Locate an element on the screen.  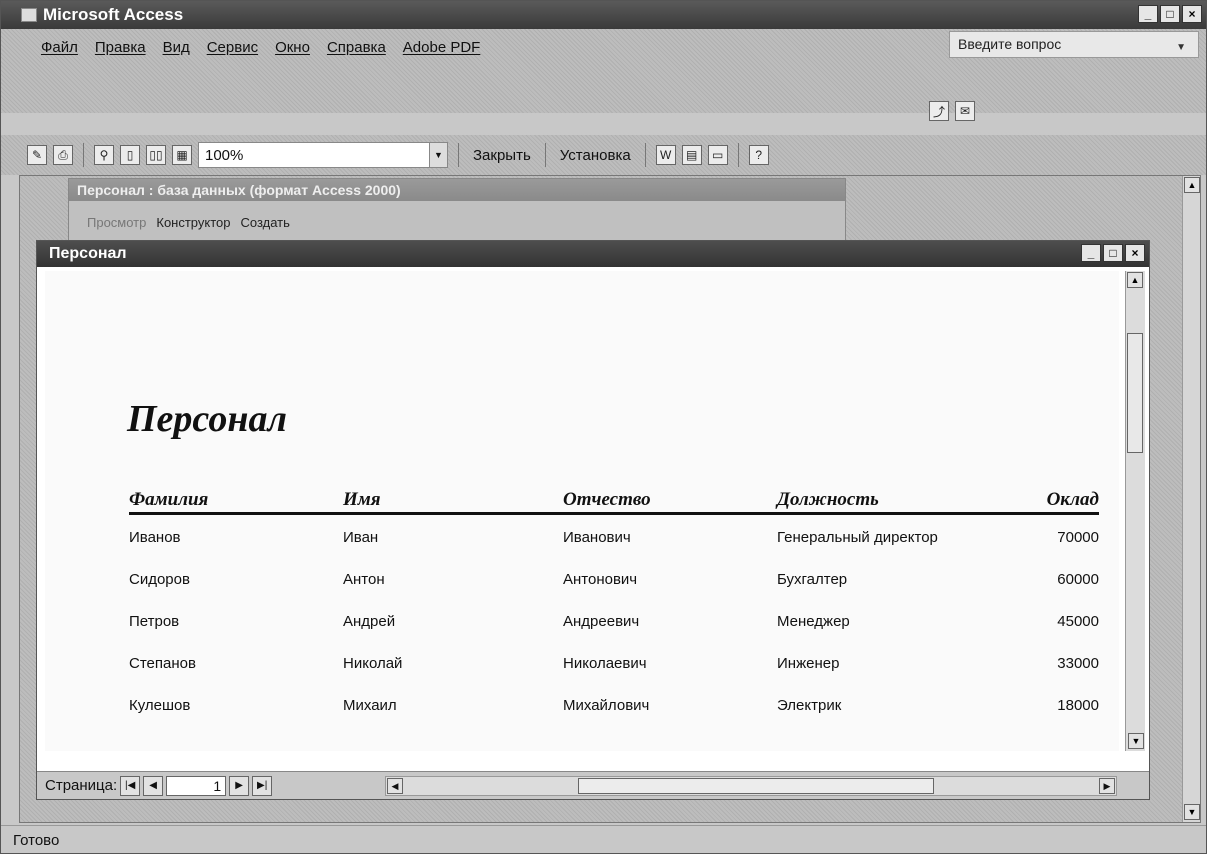
help-question-placeholder: Введите вопрос is located at coordinates (1010, 44).